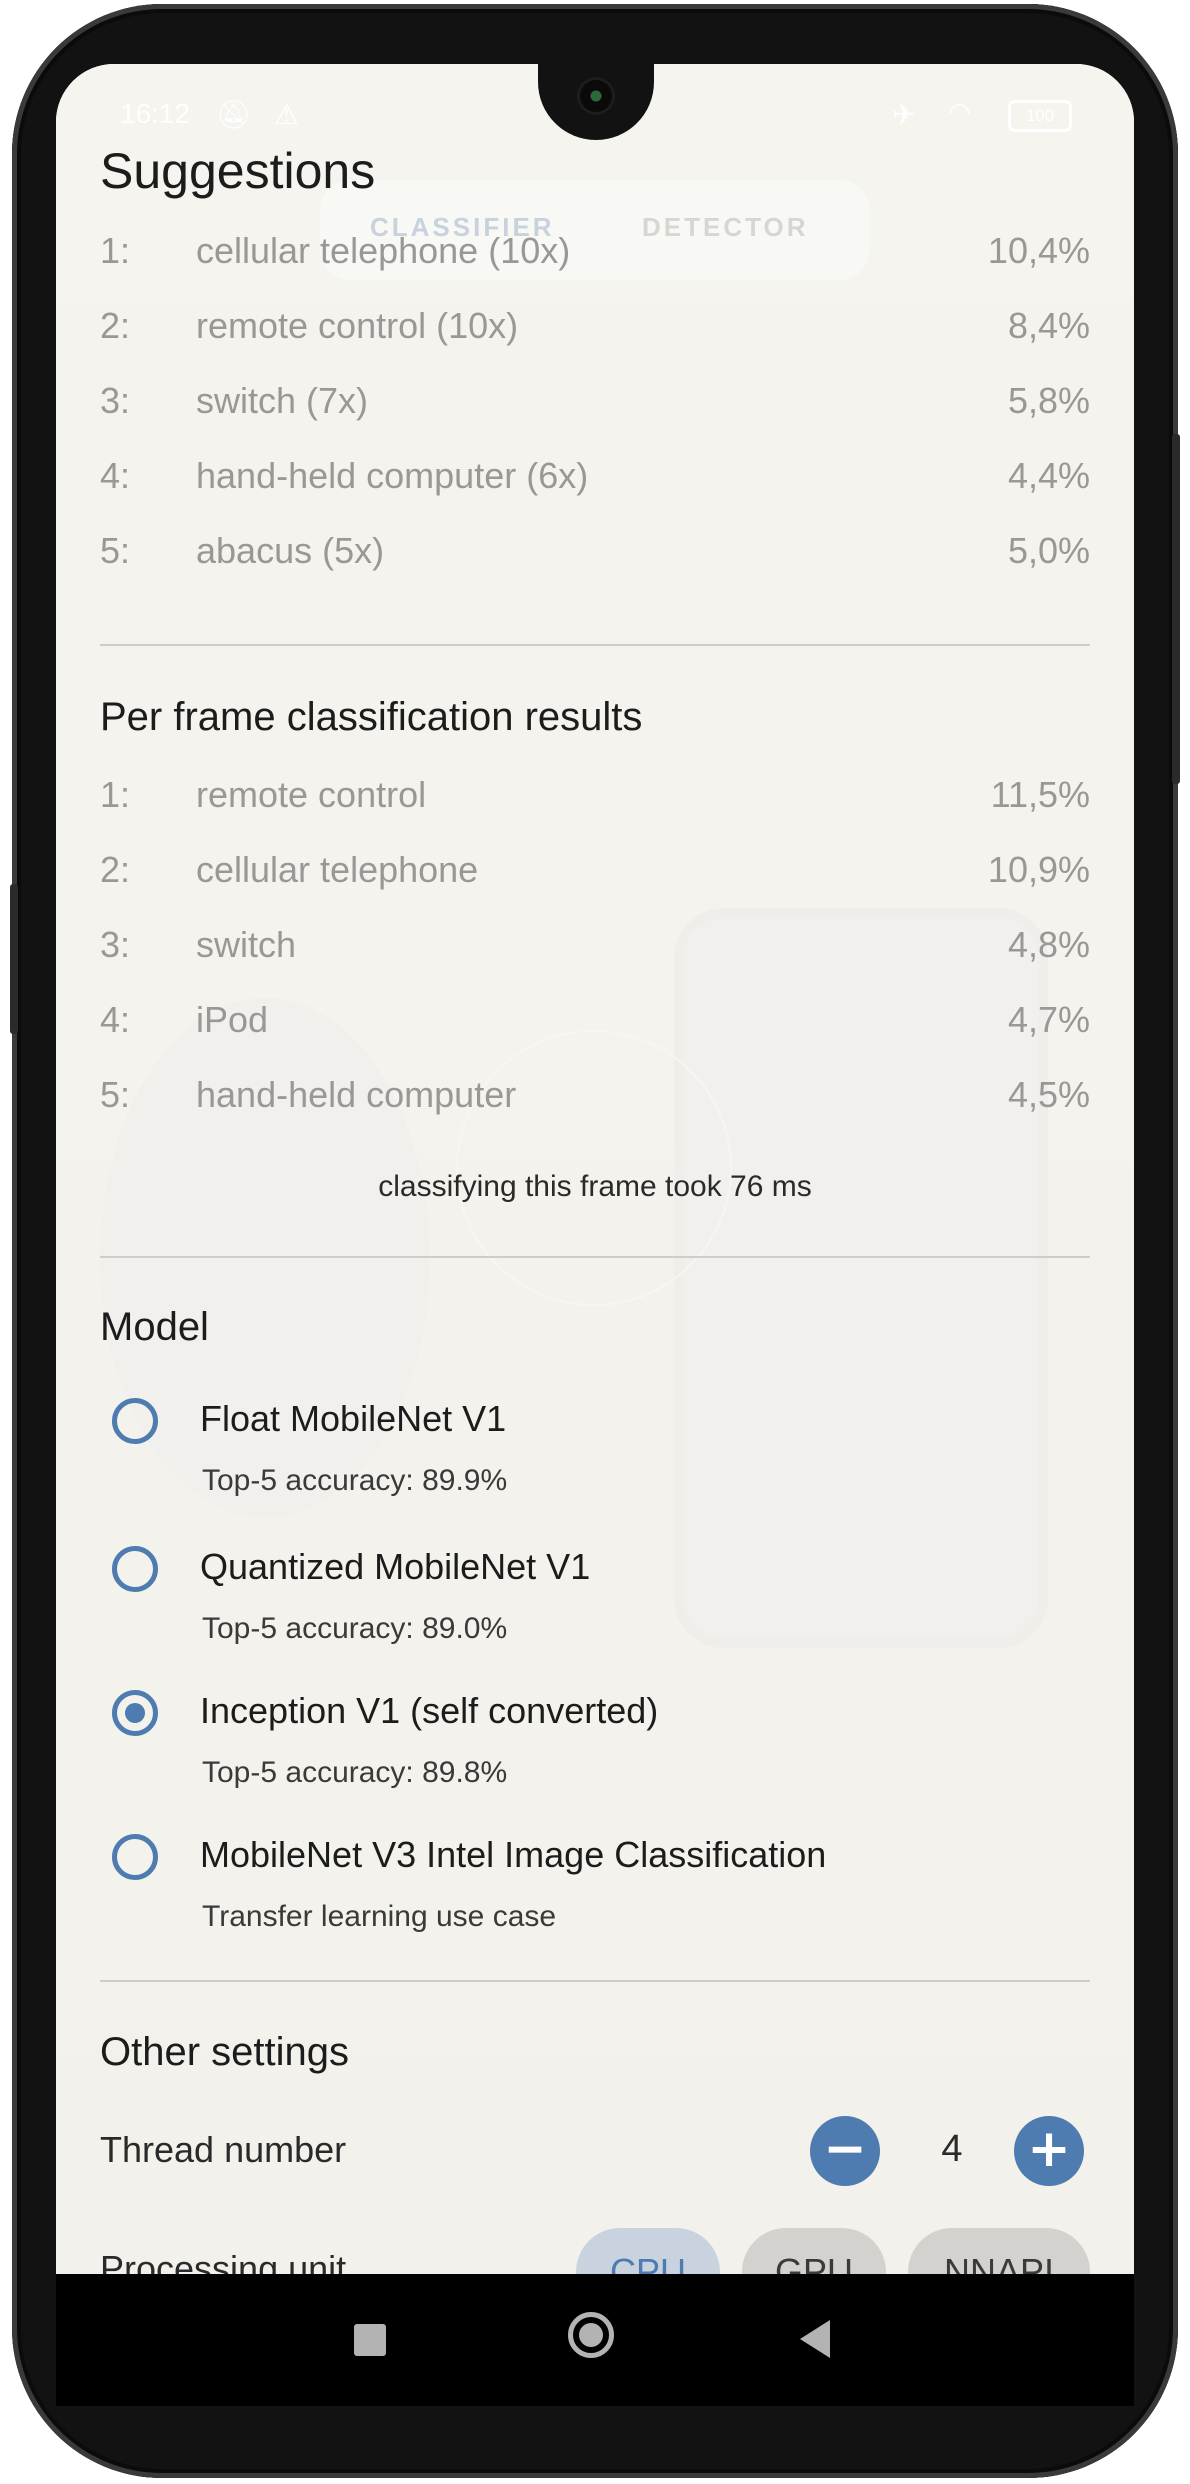 The image size is (1190, 2484). I want to click on processing-chip-nnapi: NNAPI, so click(999, 2251).